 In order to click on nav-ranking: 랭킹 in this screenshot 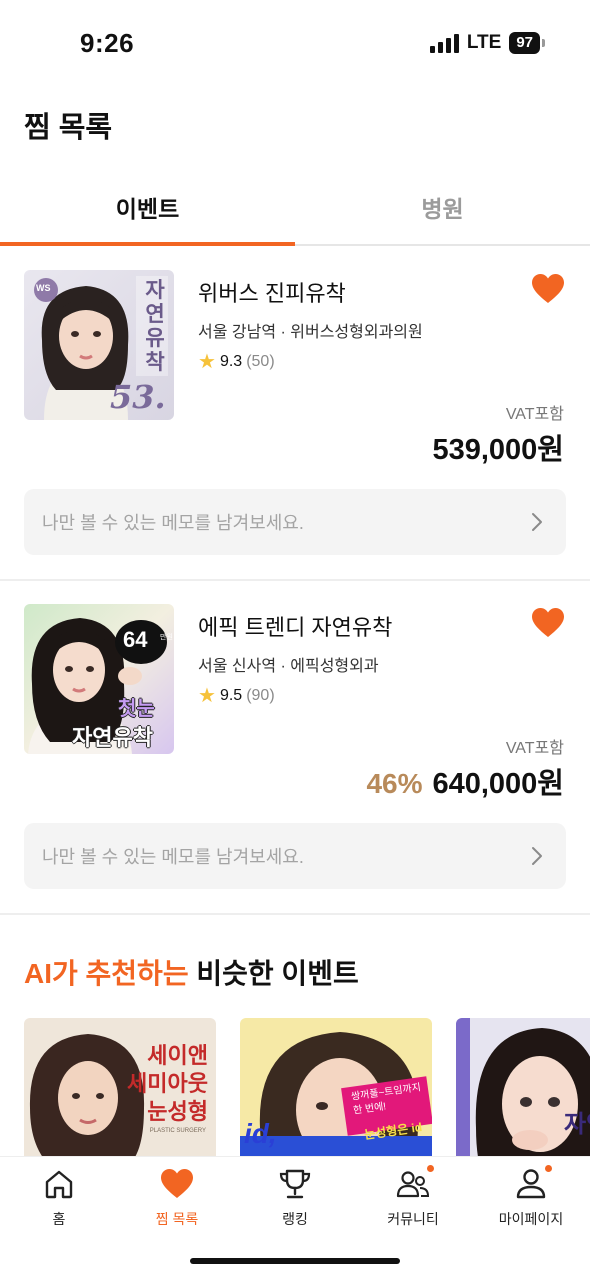, I will do `click(295, 1198)`.